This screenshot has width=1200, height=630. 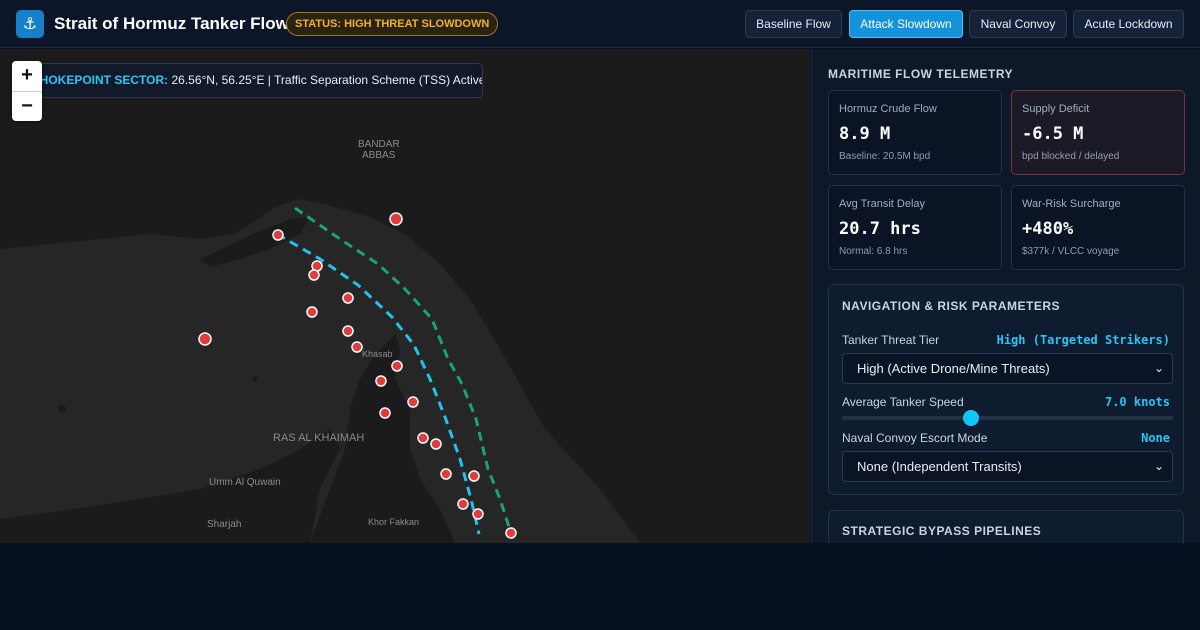 What do you see at coordinates (170, 486) in the screenshot?
I see `land-uae` at bounding box center [170, 486].